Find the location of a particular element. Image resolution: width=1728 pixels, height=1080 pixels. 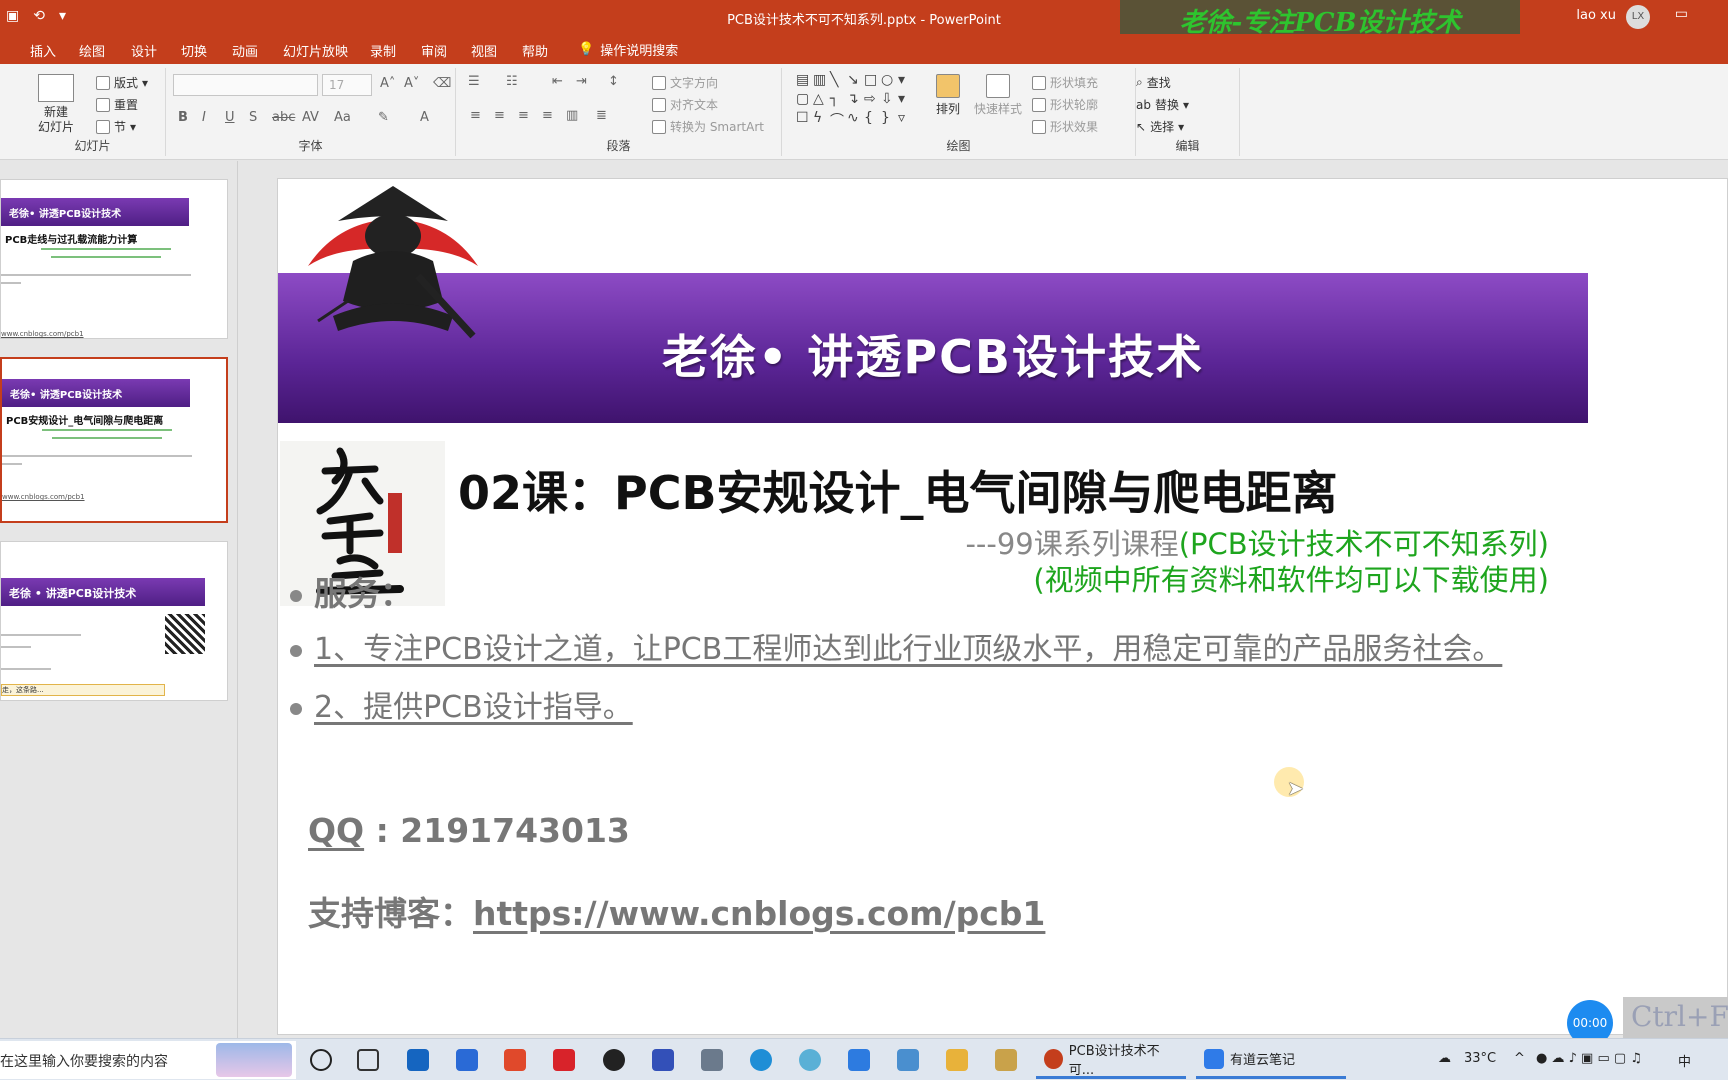

elbow-connector-icon: ┐ is located at coordinates (838, 100).